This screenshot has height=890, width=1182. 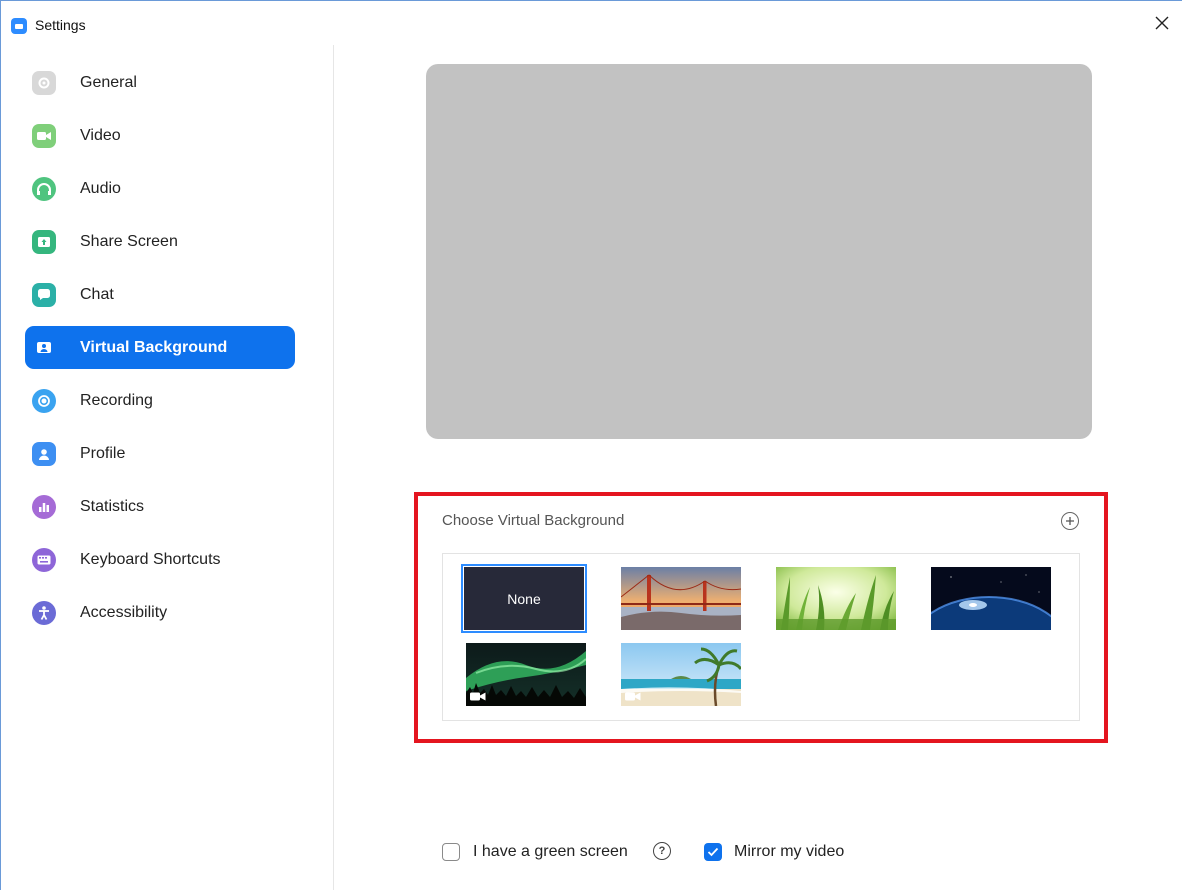 What do you see at coordinates (112, 506) in the screenshot?
I see `sidebar-item-label: Statistics` at bounding box center [112, 506].